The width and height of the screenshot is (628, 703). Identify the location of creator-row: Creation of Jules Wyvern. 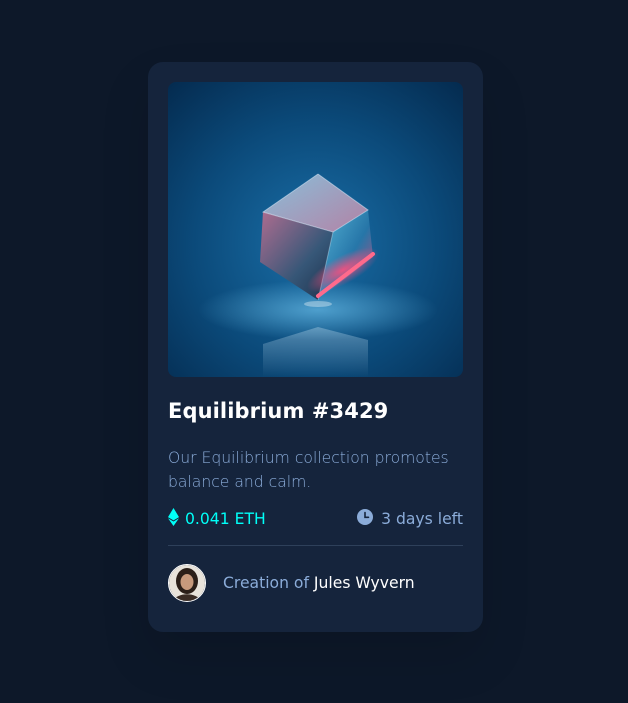
(291, 583).